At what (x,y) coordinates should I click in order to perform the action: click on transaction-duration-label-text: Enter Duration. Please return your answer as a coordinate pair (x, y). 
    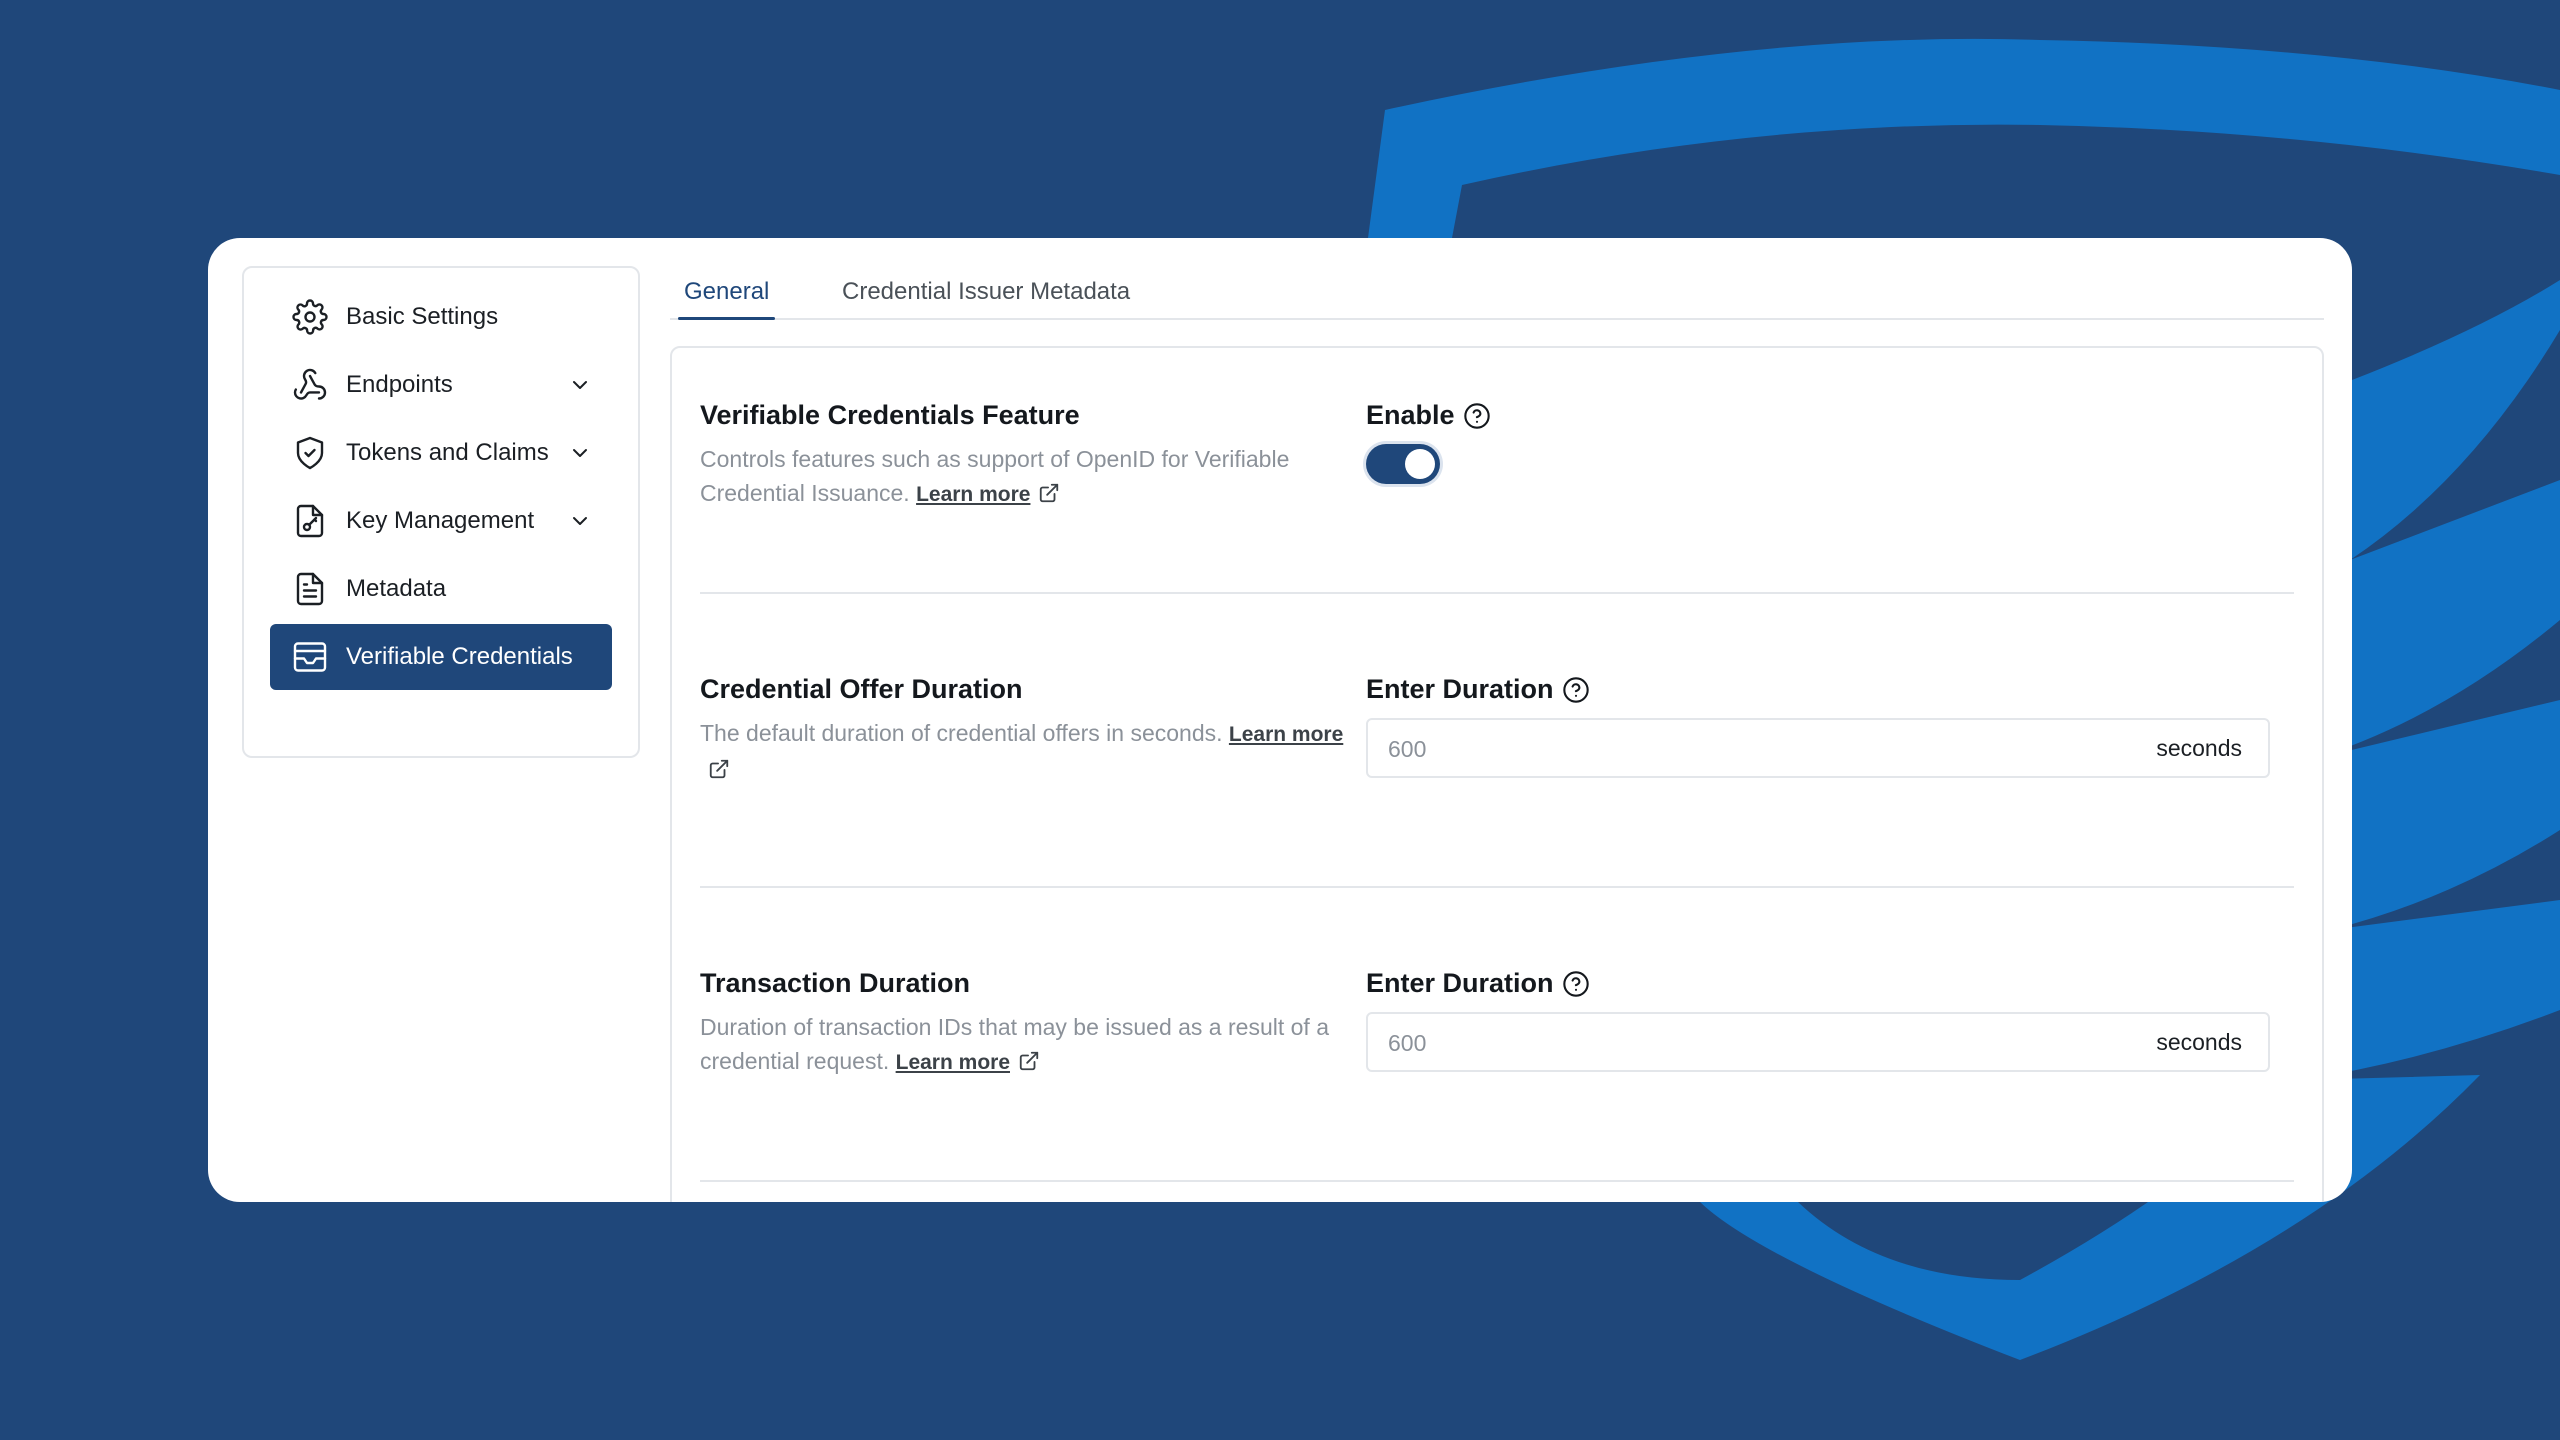
    Looking at the image, I should click on (1460, 983).